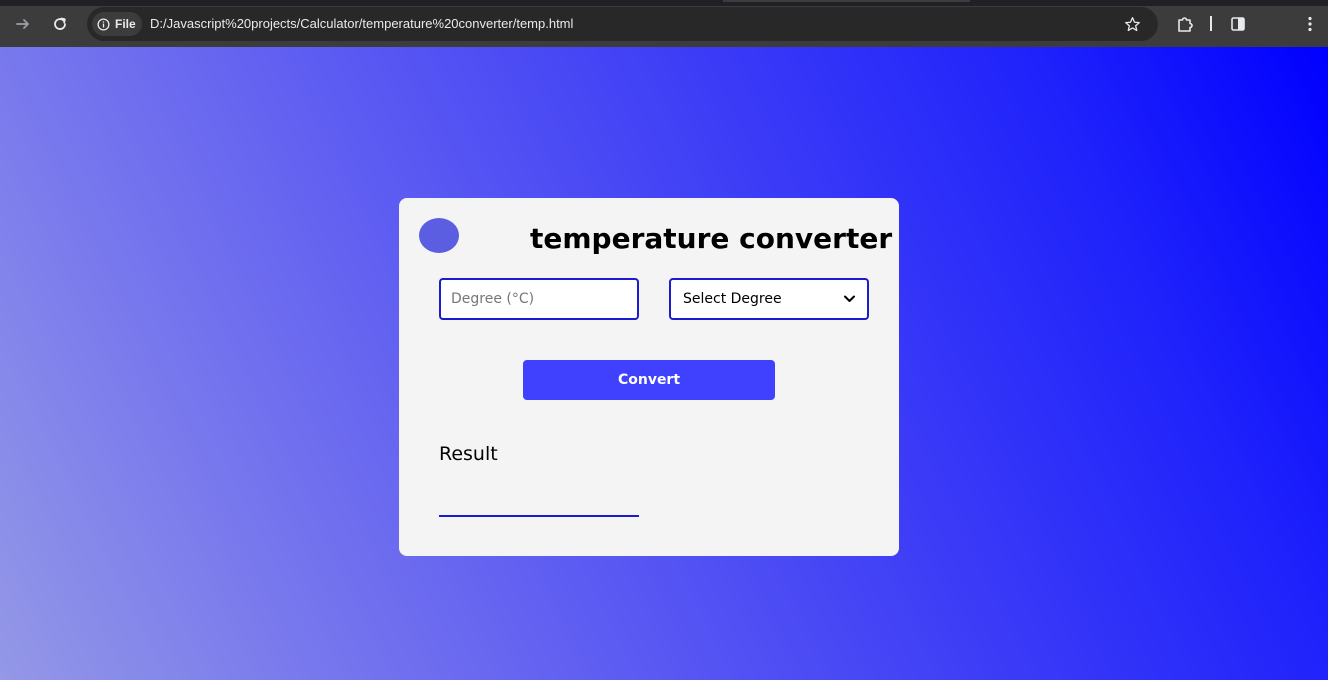 The width and height of the screenshot is (1328, 680). What do you see at coordinates (539, 299) in the screenshot?
I see `degree-input` at bounding box center [539, 299].